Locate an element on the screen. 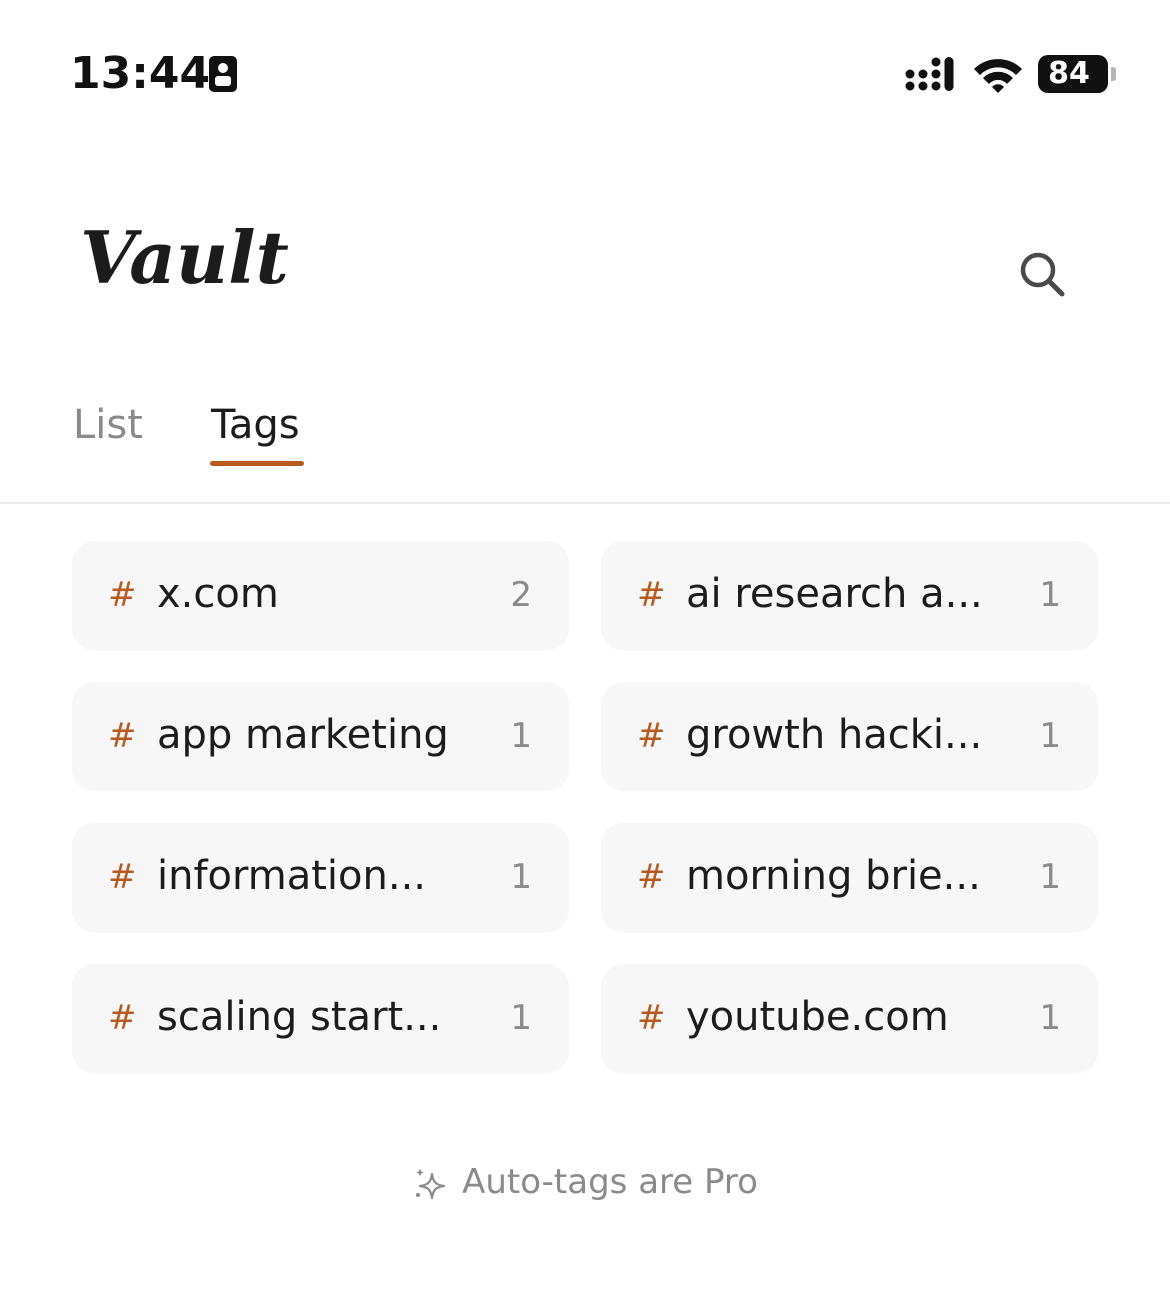  tag-chip: # ai research a... 1 is located at coordinates (849, 595).